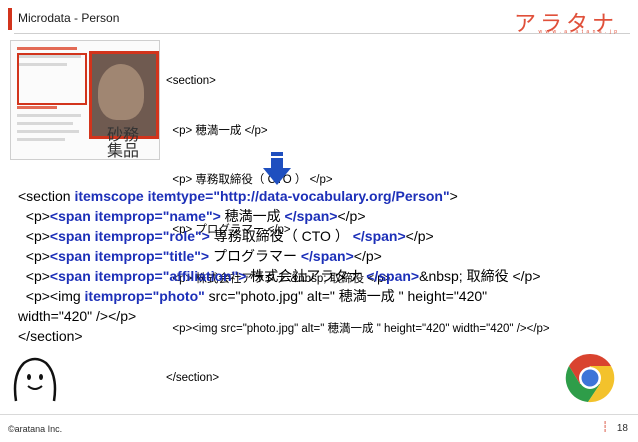  What do you see at coordinates (578, 32) in the screenshot?
I see `logo-subtext: w w w . a r a t a n a . j p` at bounding box center [578, 32].